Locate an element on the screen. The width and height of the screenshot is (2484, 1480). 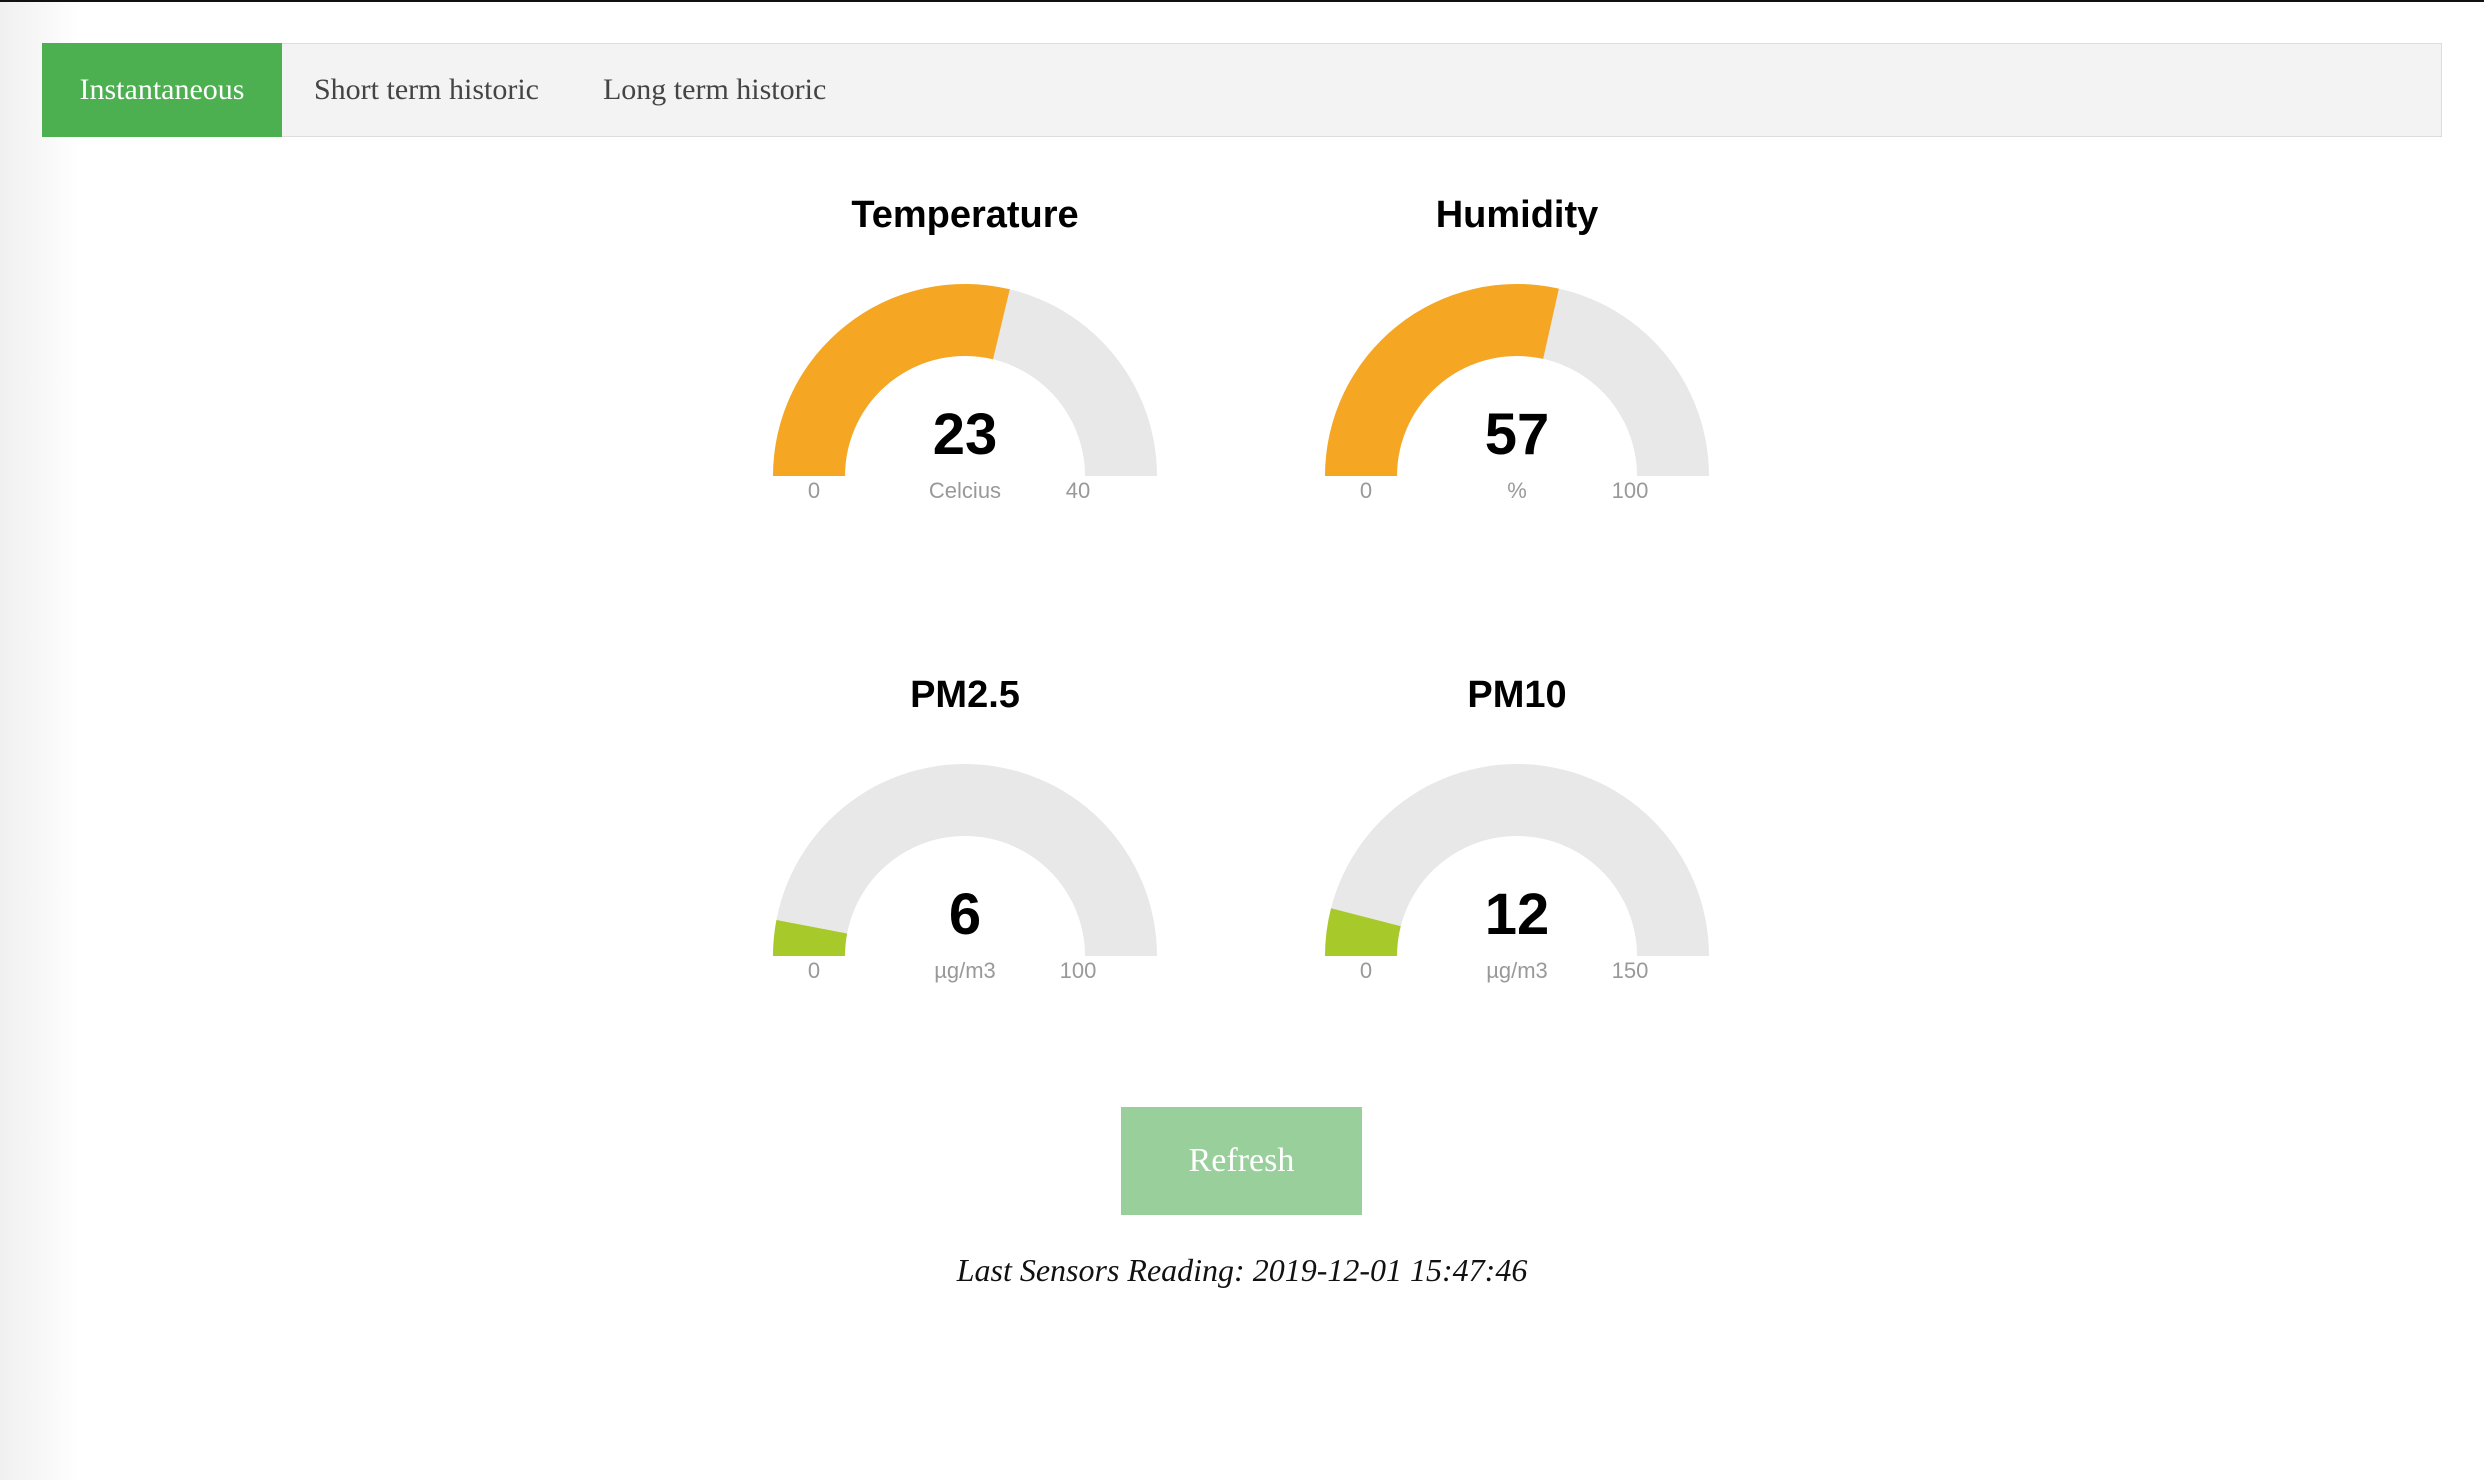
tab-short-term-historic: Short term historic is located at coordinates (426, 90).